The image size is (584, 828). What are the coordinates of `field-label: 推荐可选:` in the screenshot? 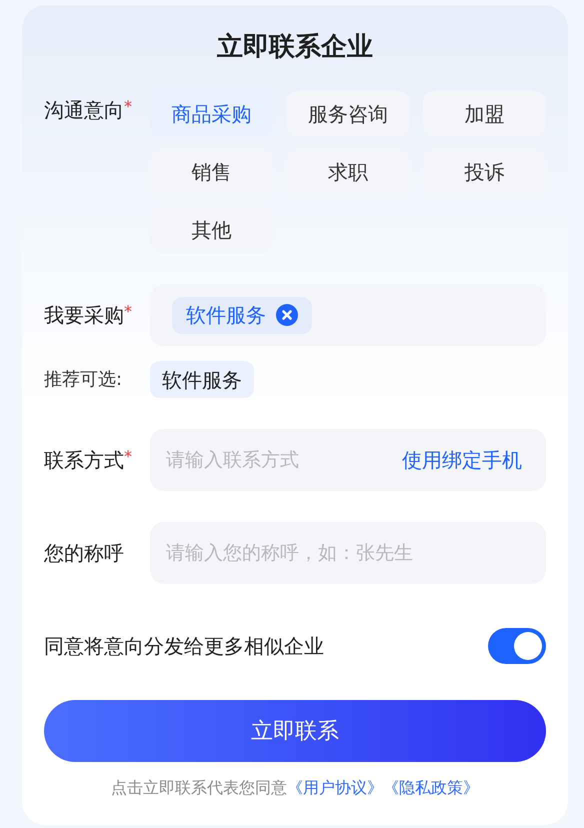 It's located at (83, 379).